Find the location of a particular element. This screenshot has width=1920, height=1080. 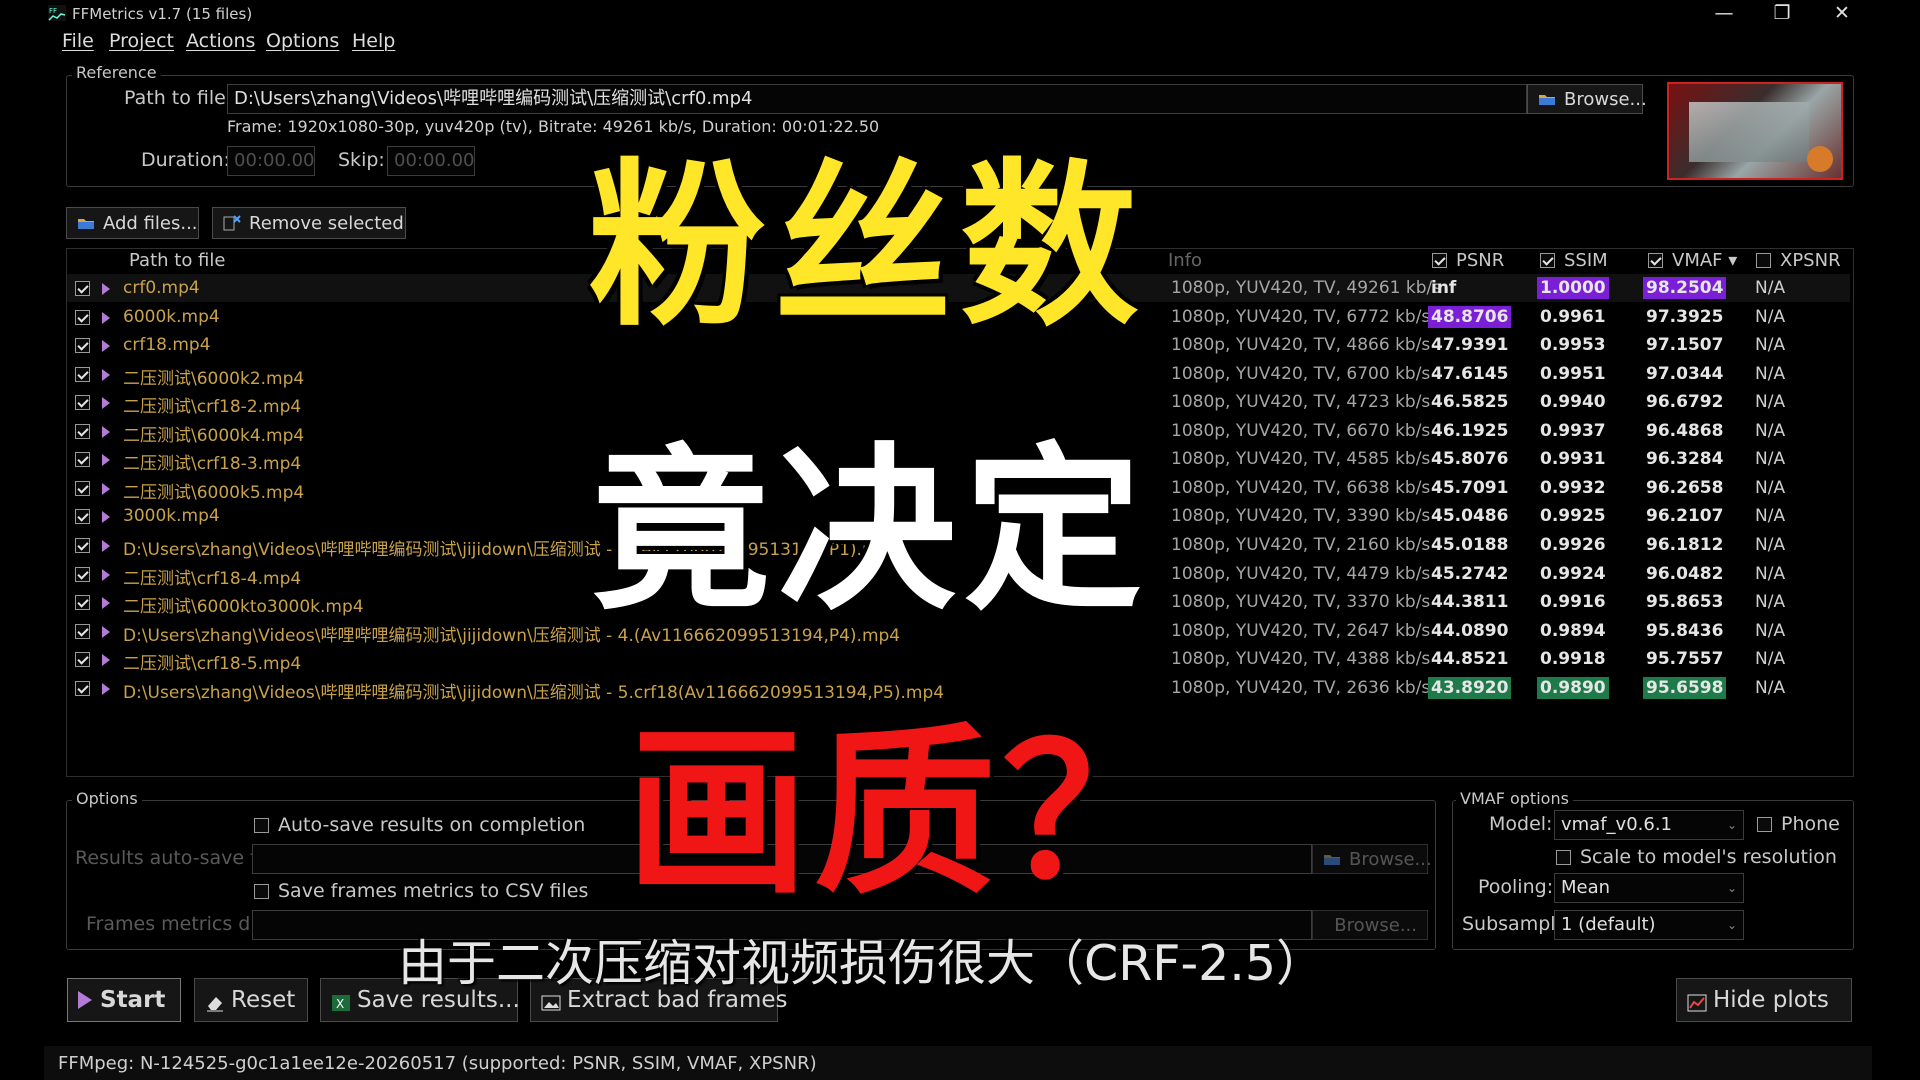

path-label: Path to file: is located at coordinates (178, 98).